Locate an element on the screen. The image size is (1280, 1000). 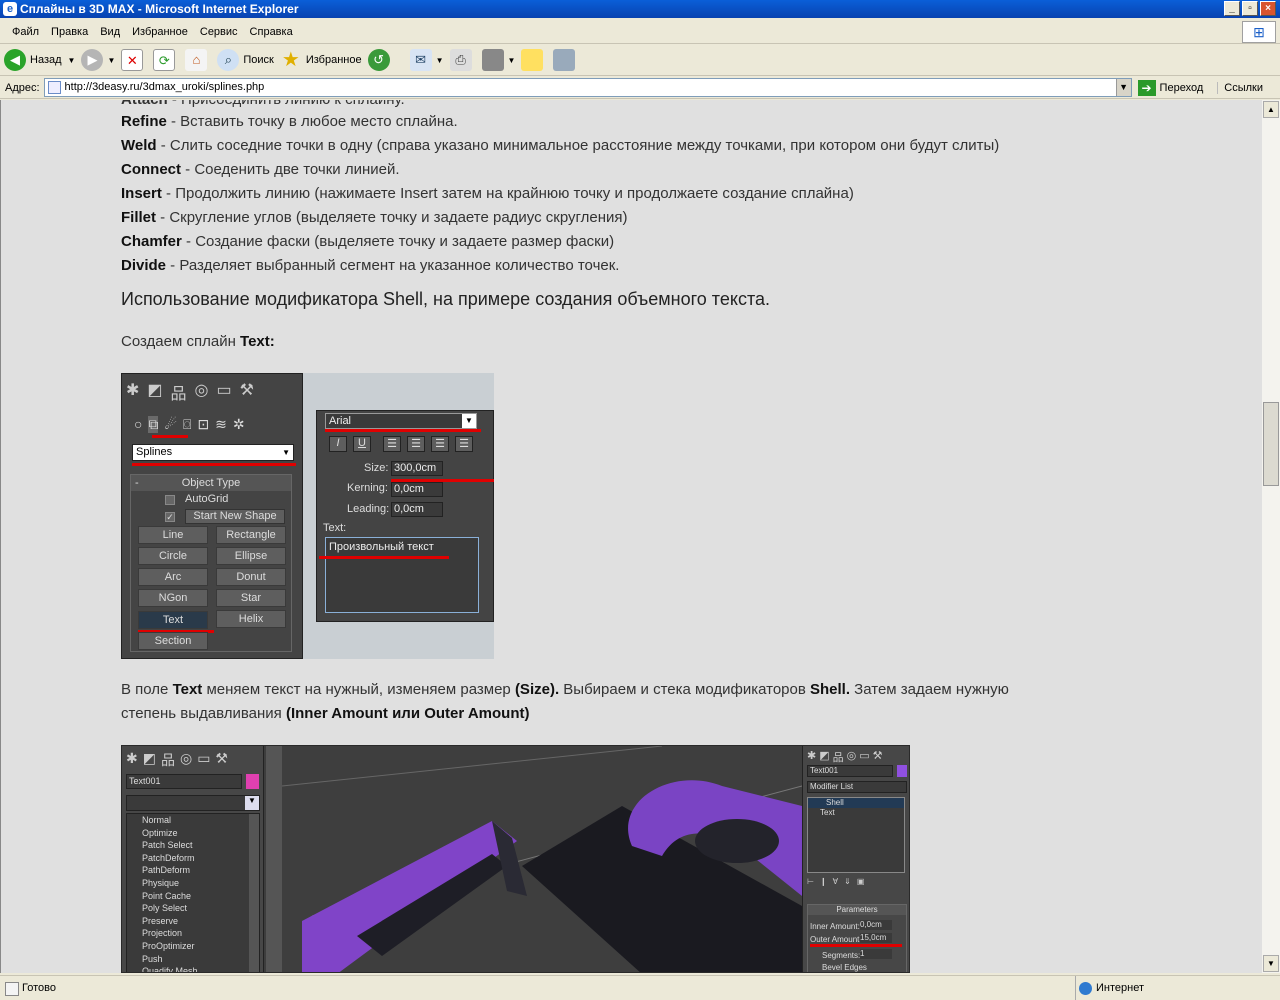
menu-help: Справка is located at coordinates (271, 32).